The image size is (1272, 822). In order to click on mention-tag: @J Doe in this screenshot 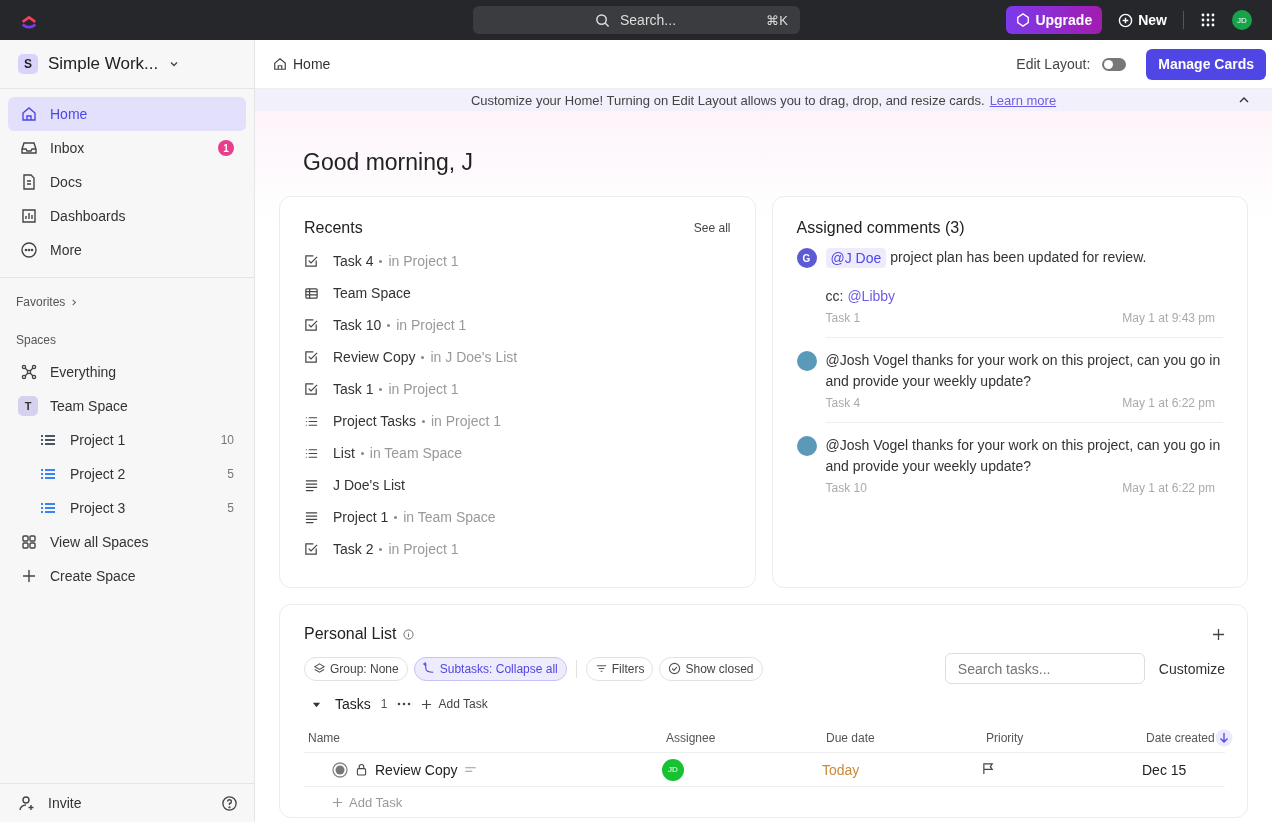, I will do `click(856, 257)`.